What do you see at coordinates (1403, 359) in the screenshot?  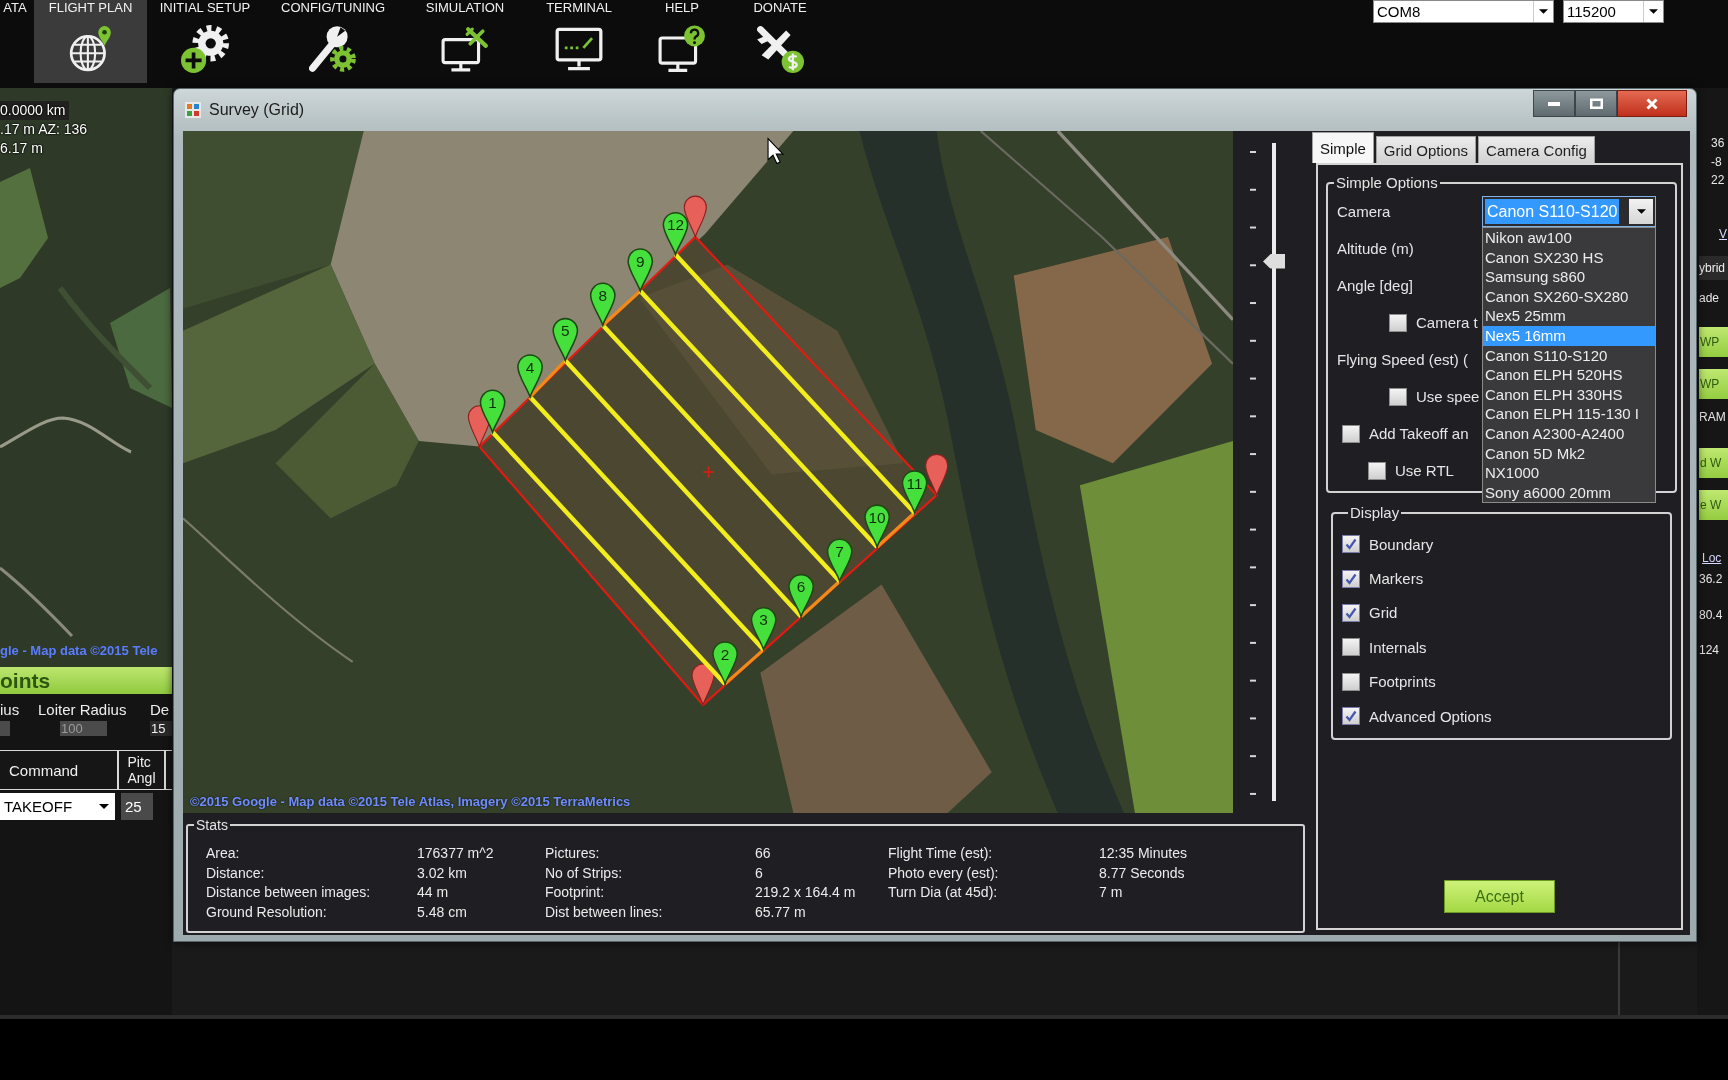 I see `field-label: Flying Speed (est) (` at bounding box center [1403, 359].